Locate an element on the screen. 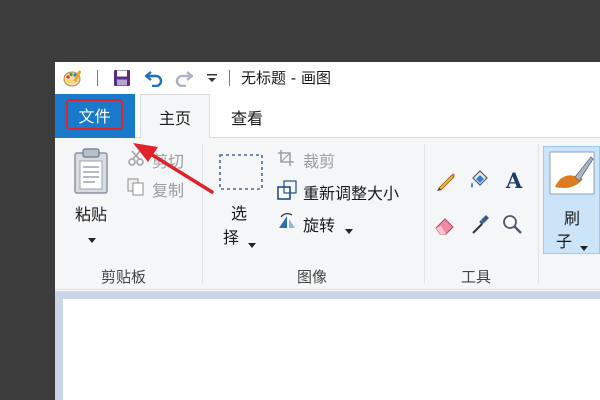 This screenshot has width=600, height=400. annotation-arrow is located at coordinates (173, 168).